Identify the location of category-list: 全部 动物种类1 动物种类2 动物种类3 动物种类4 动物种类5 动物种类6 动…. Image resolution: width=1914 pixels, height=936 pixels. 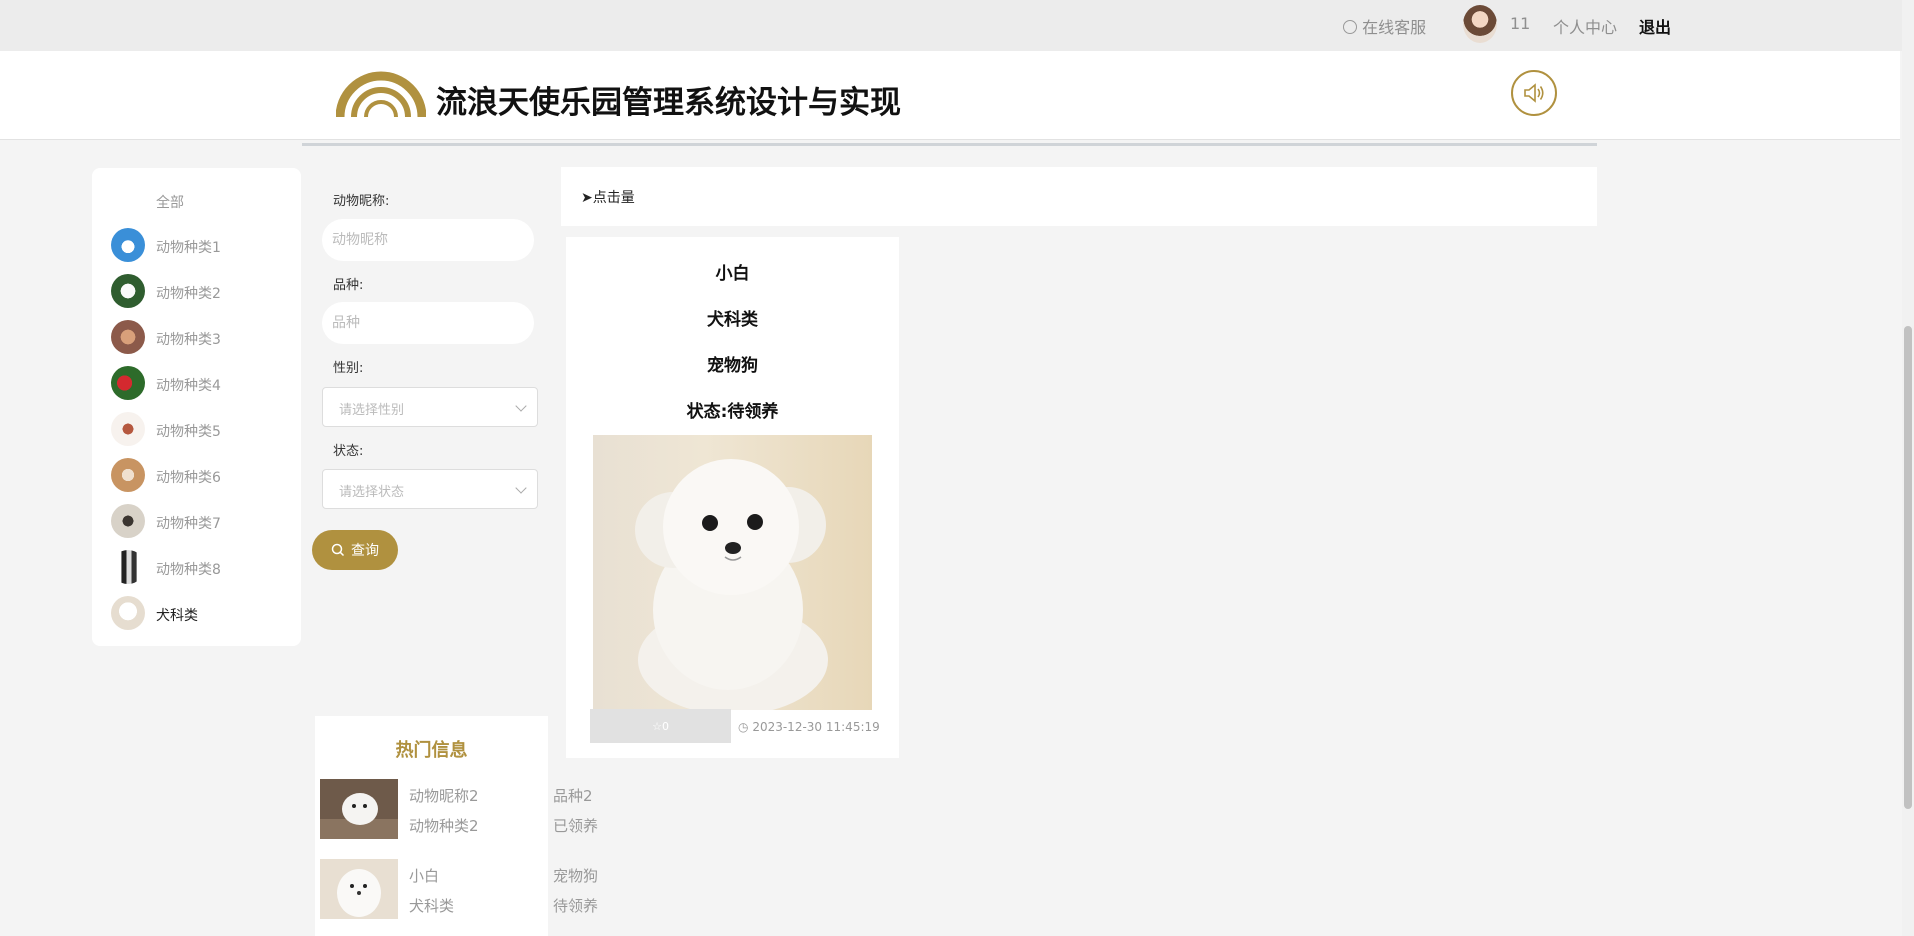
(196, 407).